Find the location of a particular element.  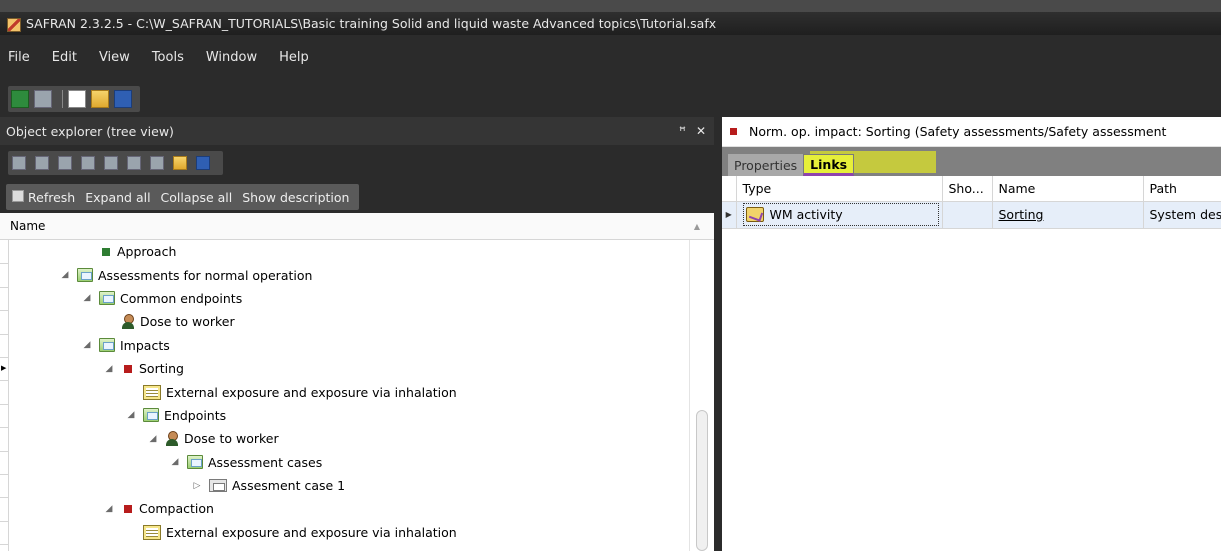

explorer-toolbar is located at coordinates (357, 163).